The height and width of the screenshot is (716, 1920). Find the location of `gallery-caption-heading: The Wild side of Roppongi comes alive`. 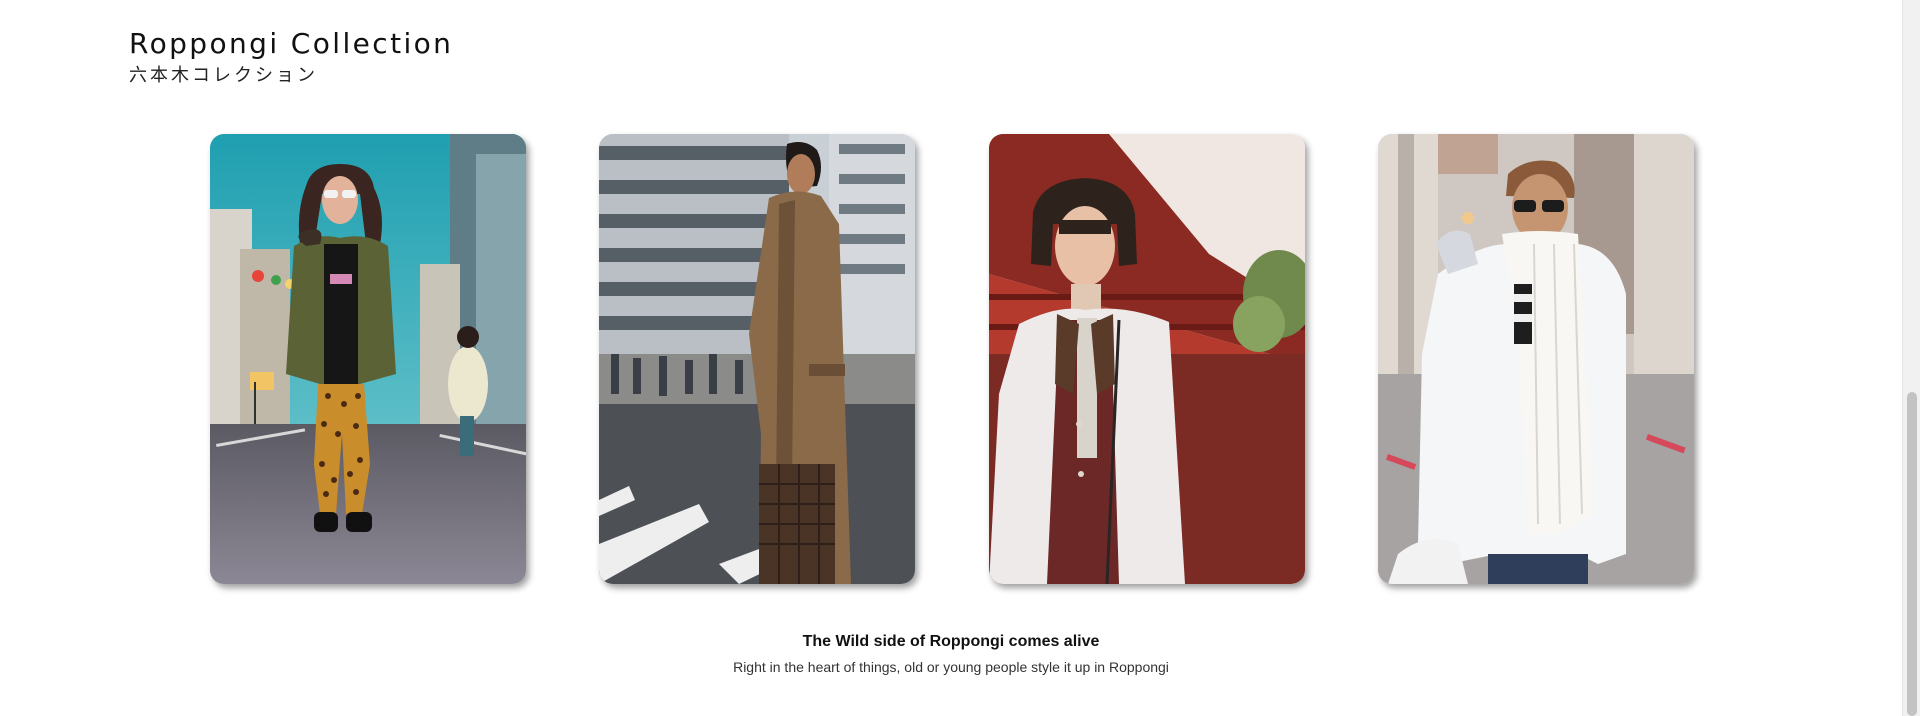

gallery-caption-heading: The Wild side of Roppongi comes alive is located at coordinates (951, 641).